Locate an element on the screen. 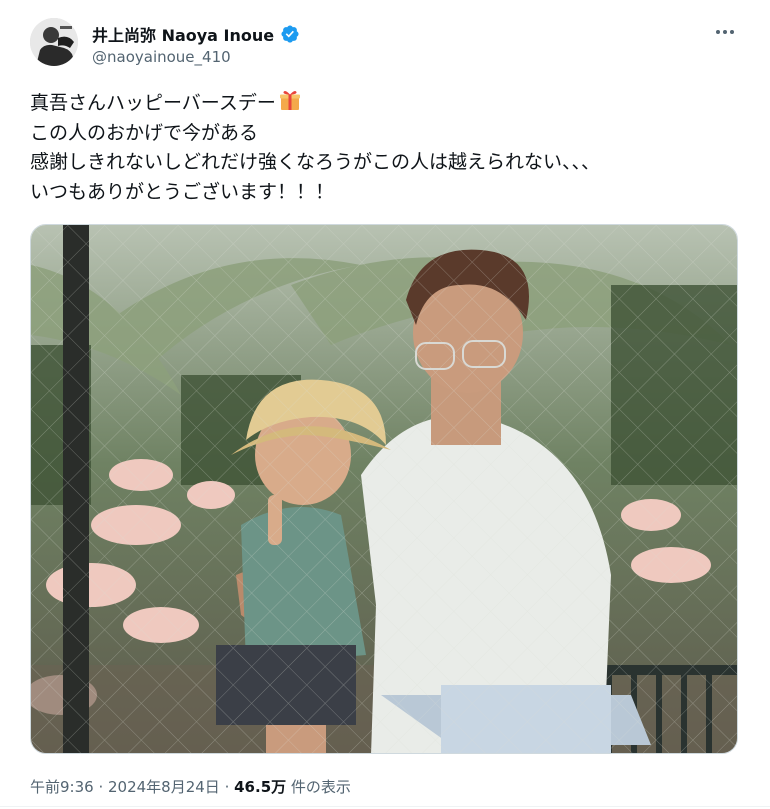 The height and width of the screenshot is (809, 770). avatar is located at coordinates (54, 42).